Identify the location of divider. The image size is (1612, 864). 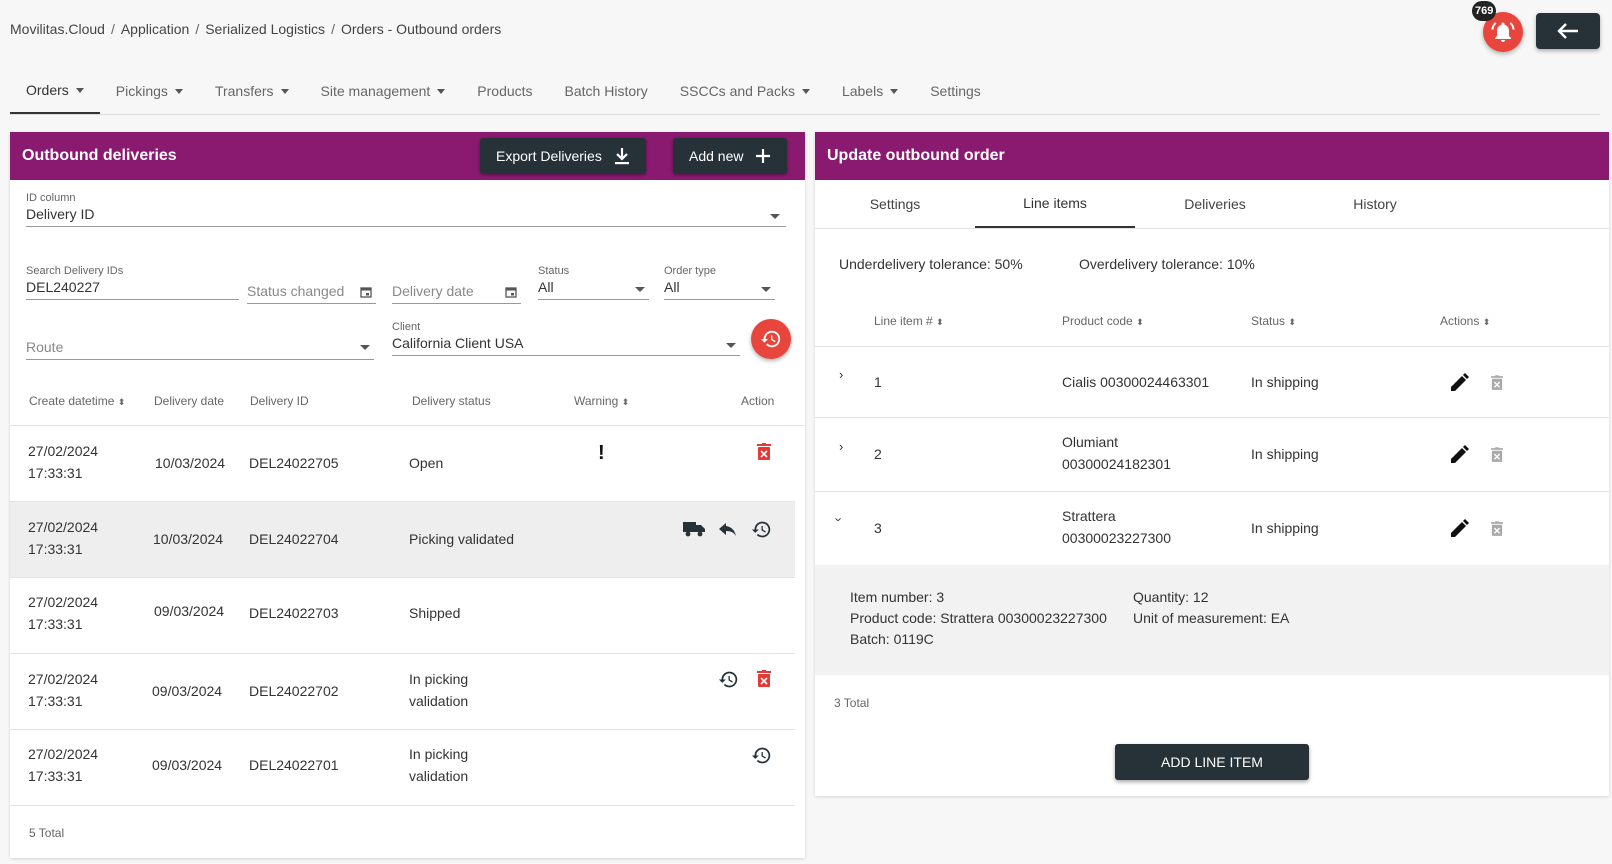
(1212, 228).